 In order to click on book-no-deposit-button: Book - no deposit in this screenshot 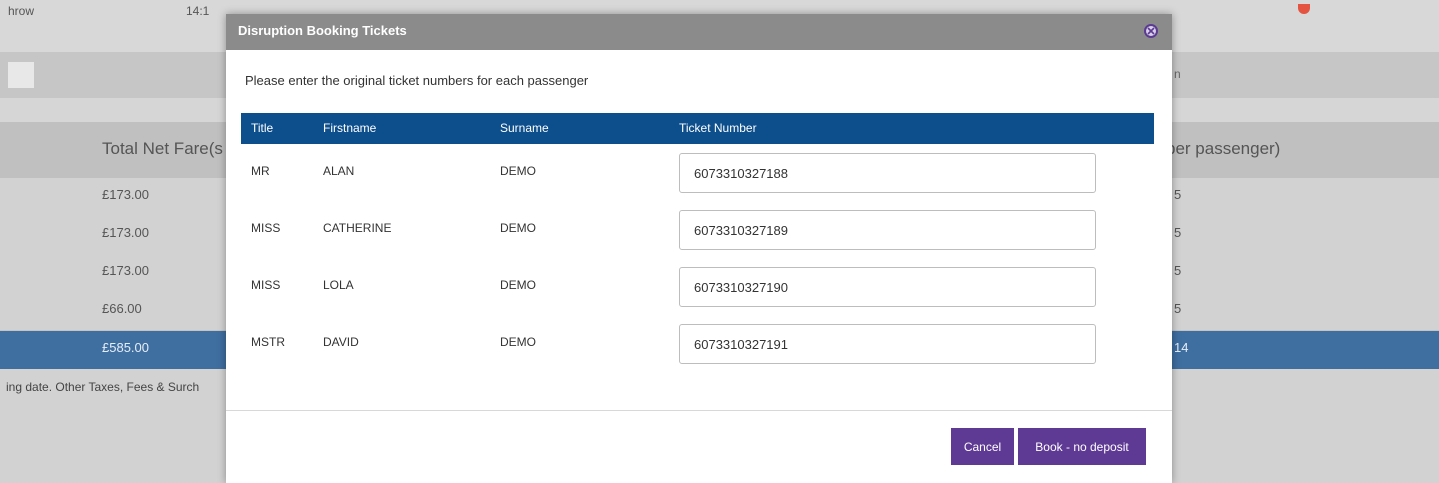, I will do `click(1082, 446)`.